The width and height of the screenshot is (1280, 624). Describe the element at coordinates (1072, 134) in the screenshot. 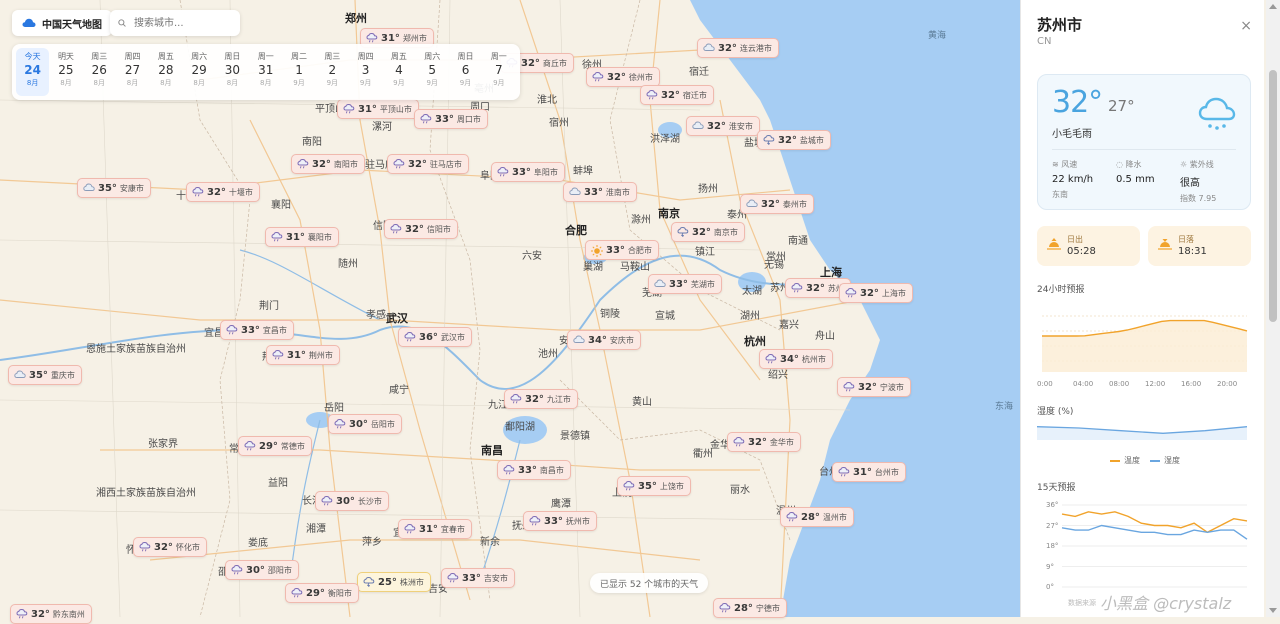

I see `weather-desc: 小毛毛雨` at that location.